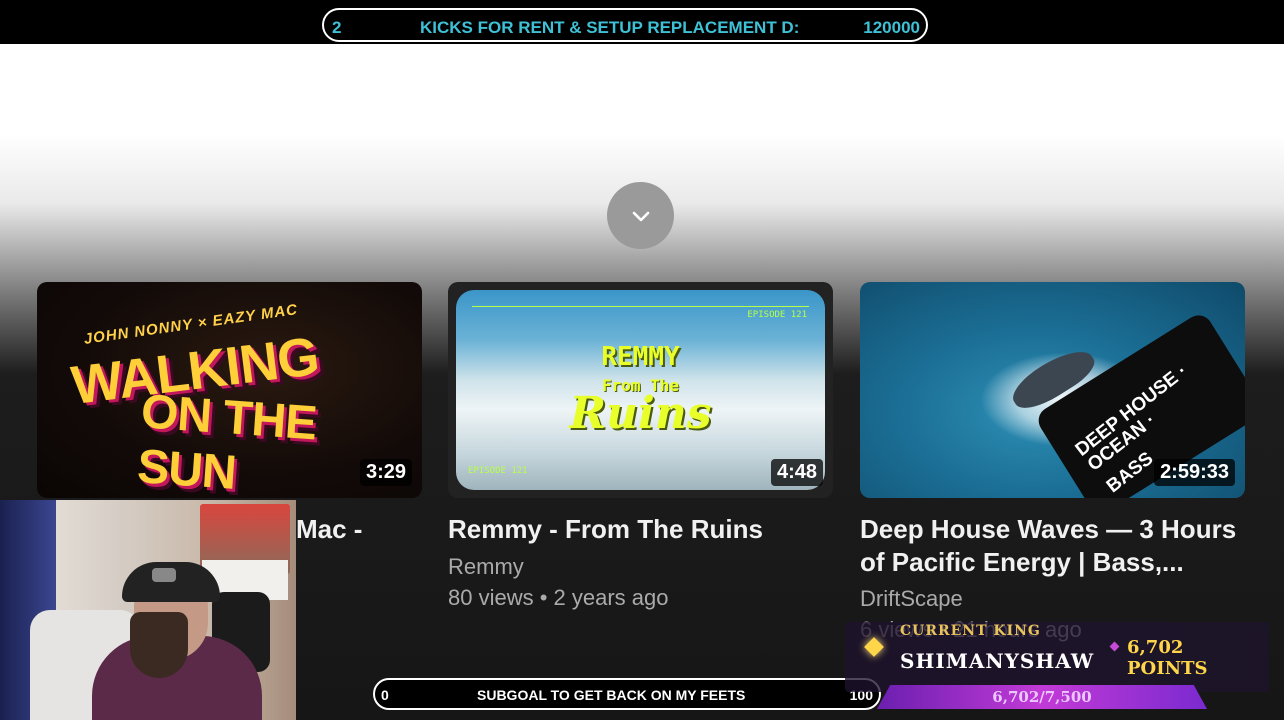 This screenshot has width=1284, height=720. What do you see at coordinates (498, 471) in the screenshot?
I see `thumbnail-episode-footer: EPISODE 121` at bounding box center [498, 471].